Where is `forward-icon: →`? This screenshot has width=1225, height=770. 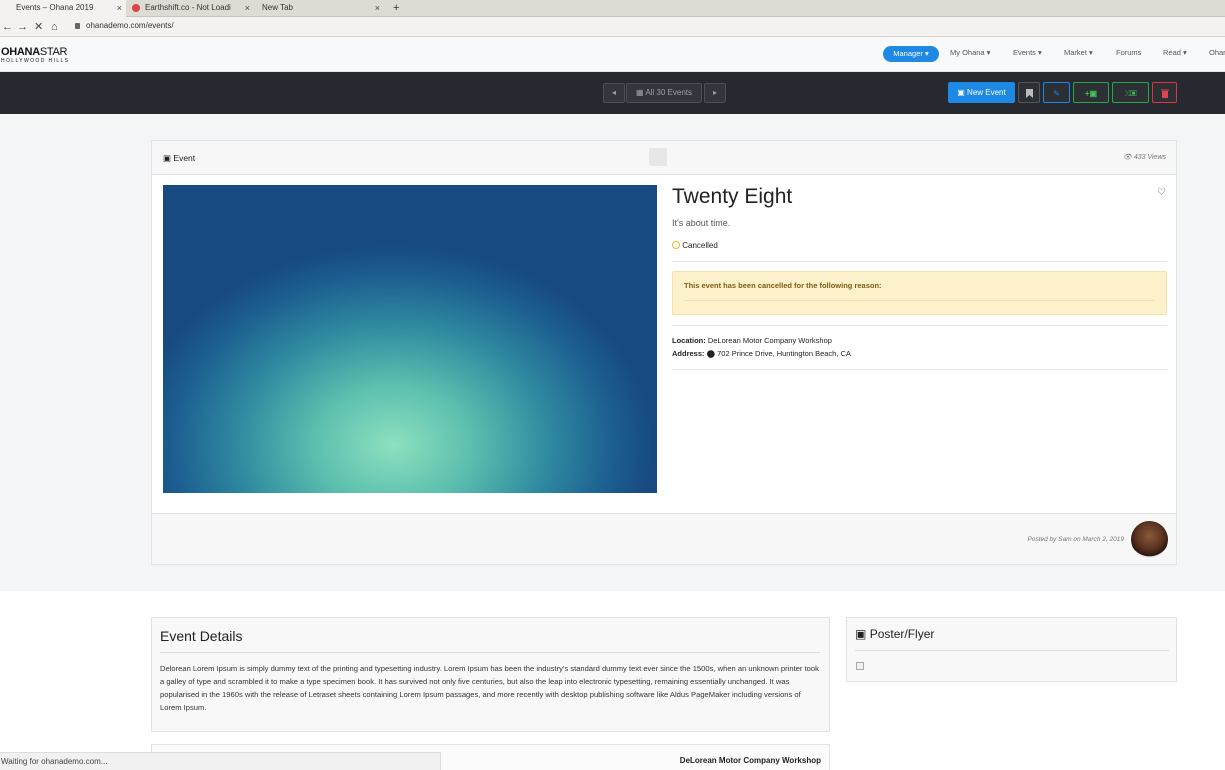 forward-icon: → is located at coordinates (22, 27).